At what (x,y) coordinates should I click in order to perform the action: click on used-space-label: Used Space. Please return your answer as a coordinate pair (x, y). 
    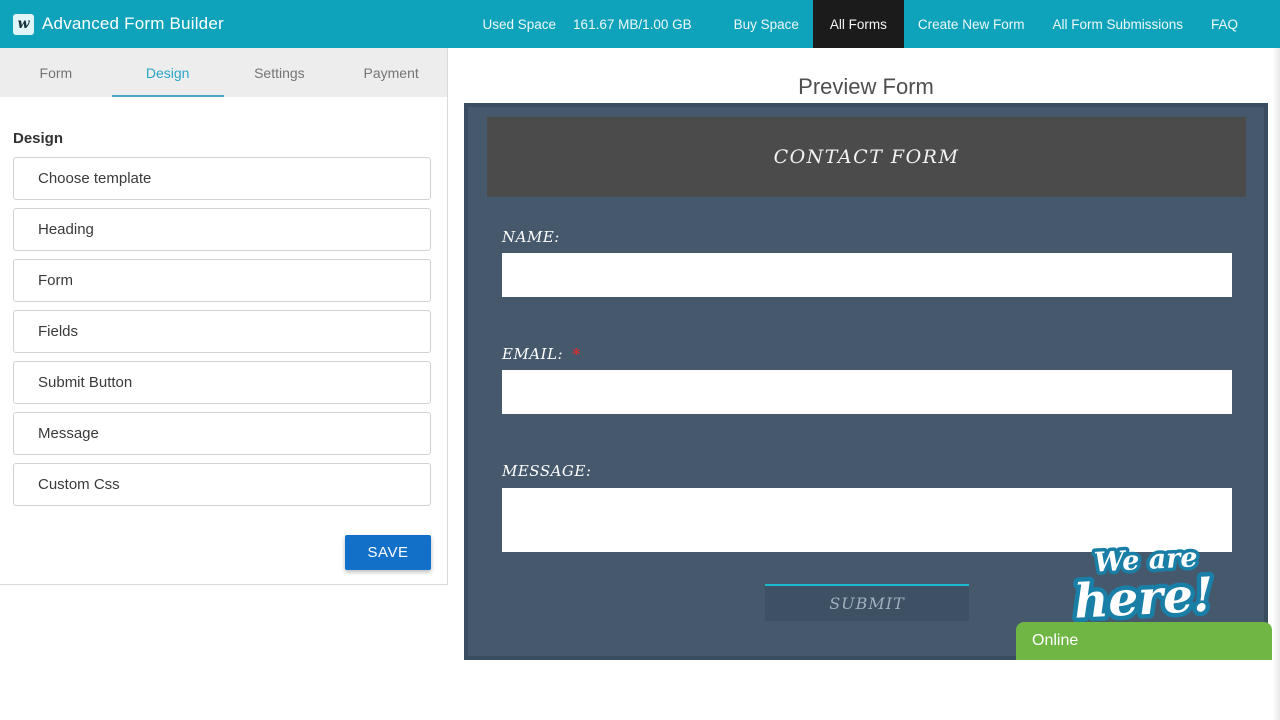
    Looking at the image, I should click on (519, 24).